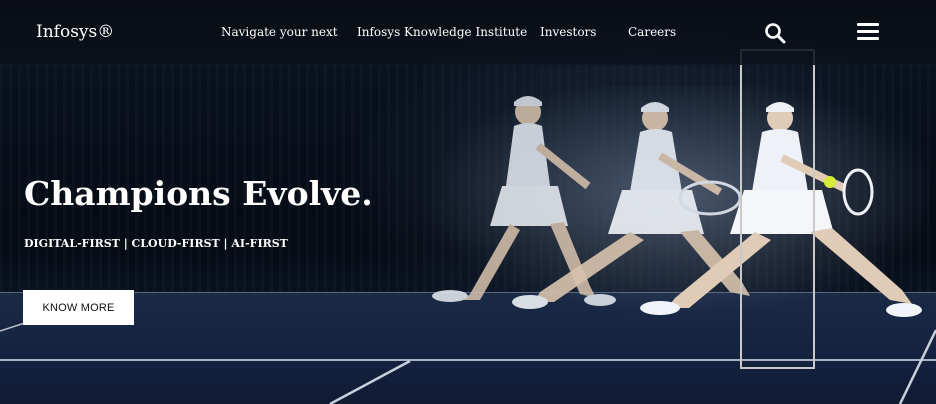  I want to click on know-more-button: KNOW MORE, so click(78, 307).